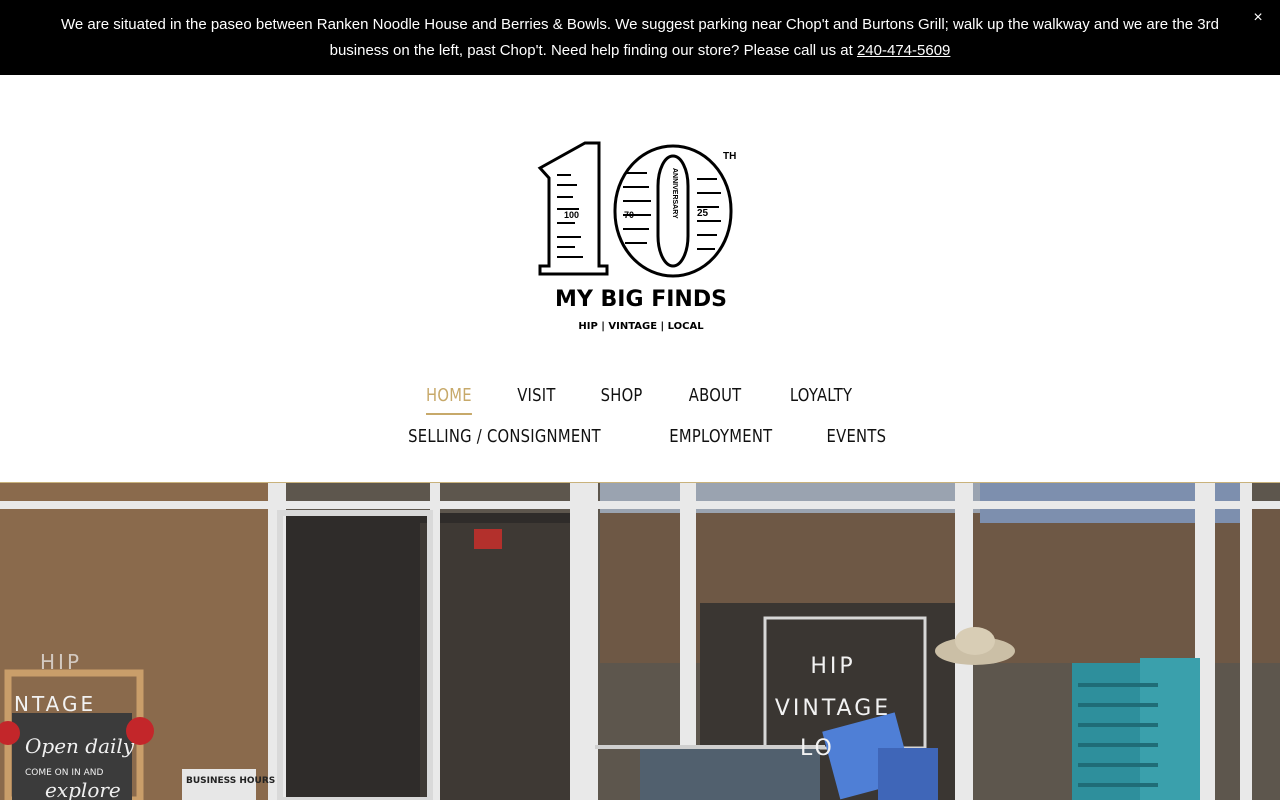  What do you see at coordinates (903, 50) in the screenshot?
I see `phone-link: 240-474-5609` at bounding box center [903, 50].